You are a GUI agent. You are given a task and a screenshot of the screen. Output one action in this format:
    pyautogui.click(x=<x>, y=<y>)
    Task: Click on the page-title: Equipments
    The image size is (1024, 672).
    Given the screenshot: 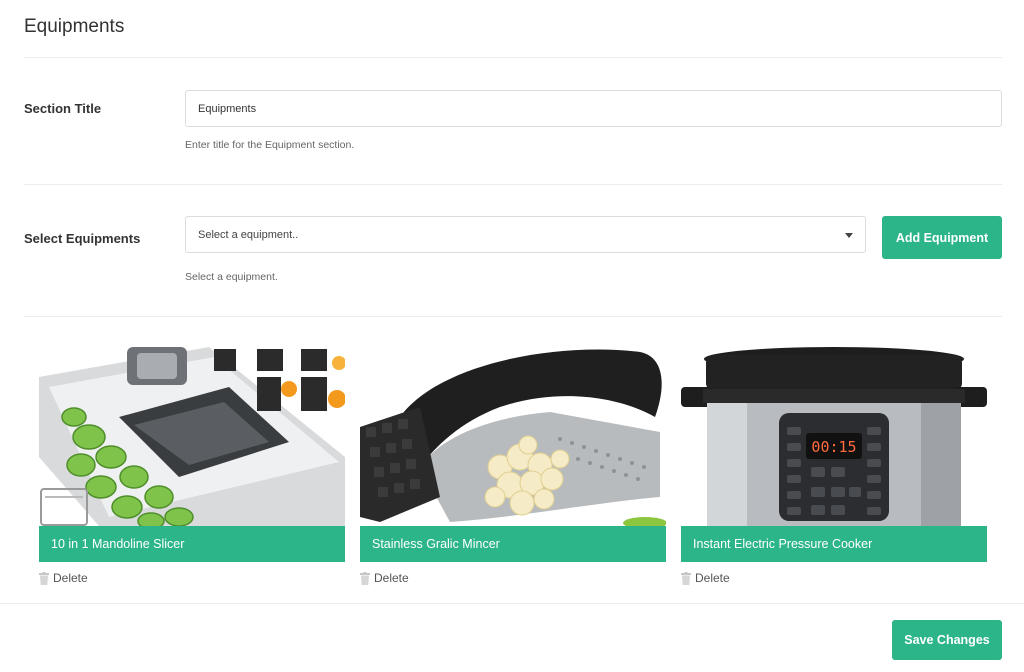 What is the action you would take?
    pyautogui.click(x=74, y=26)
    